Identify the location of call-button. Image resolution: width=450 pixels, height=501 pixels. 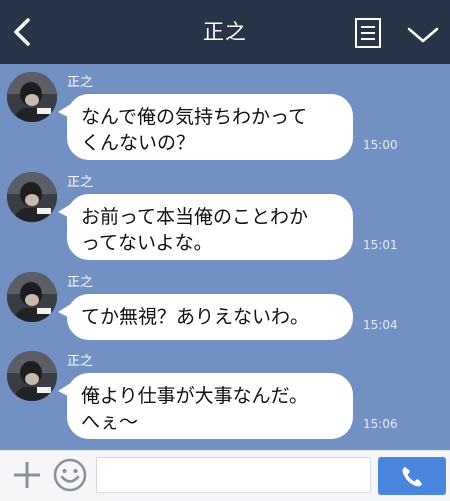
(412, 476).